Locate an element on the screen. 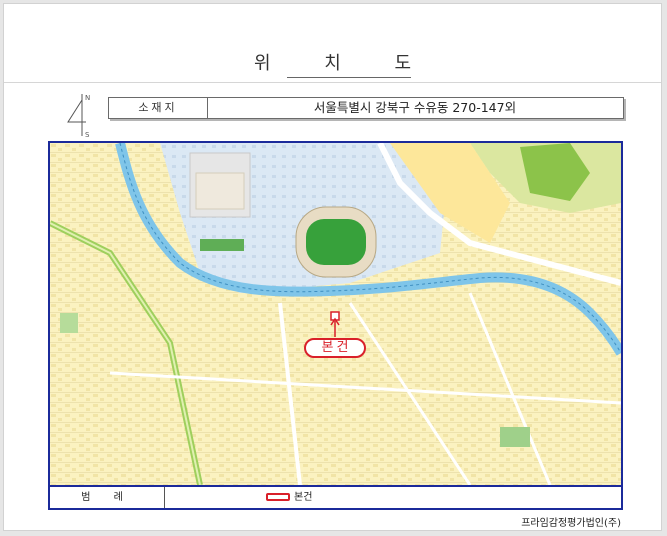 This screenshot has height=536, width=667. field-track is located at coordinates (220, 191).